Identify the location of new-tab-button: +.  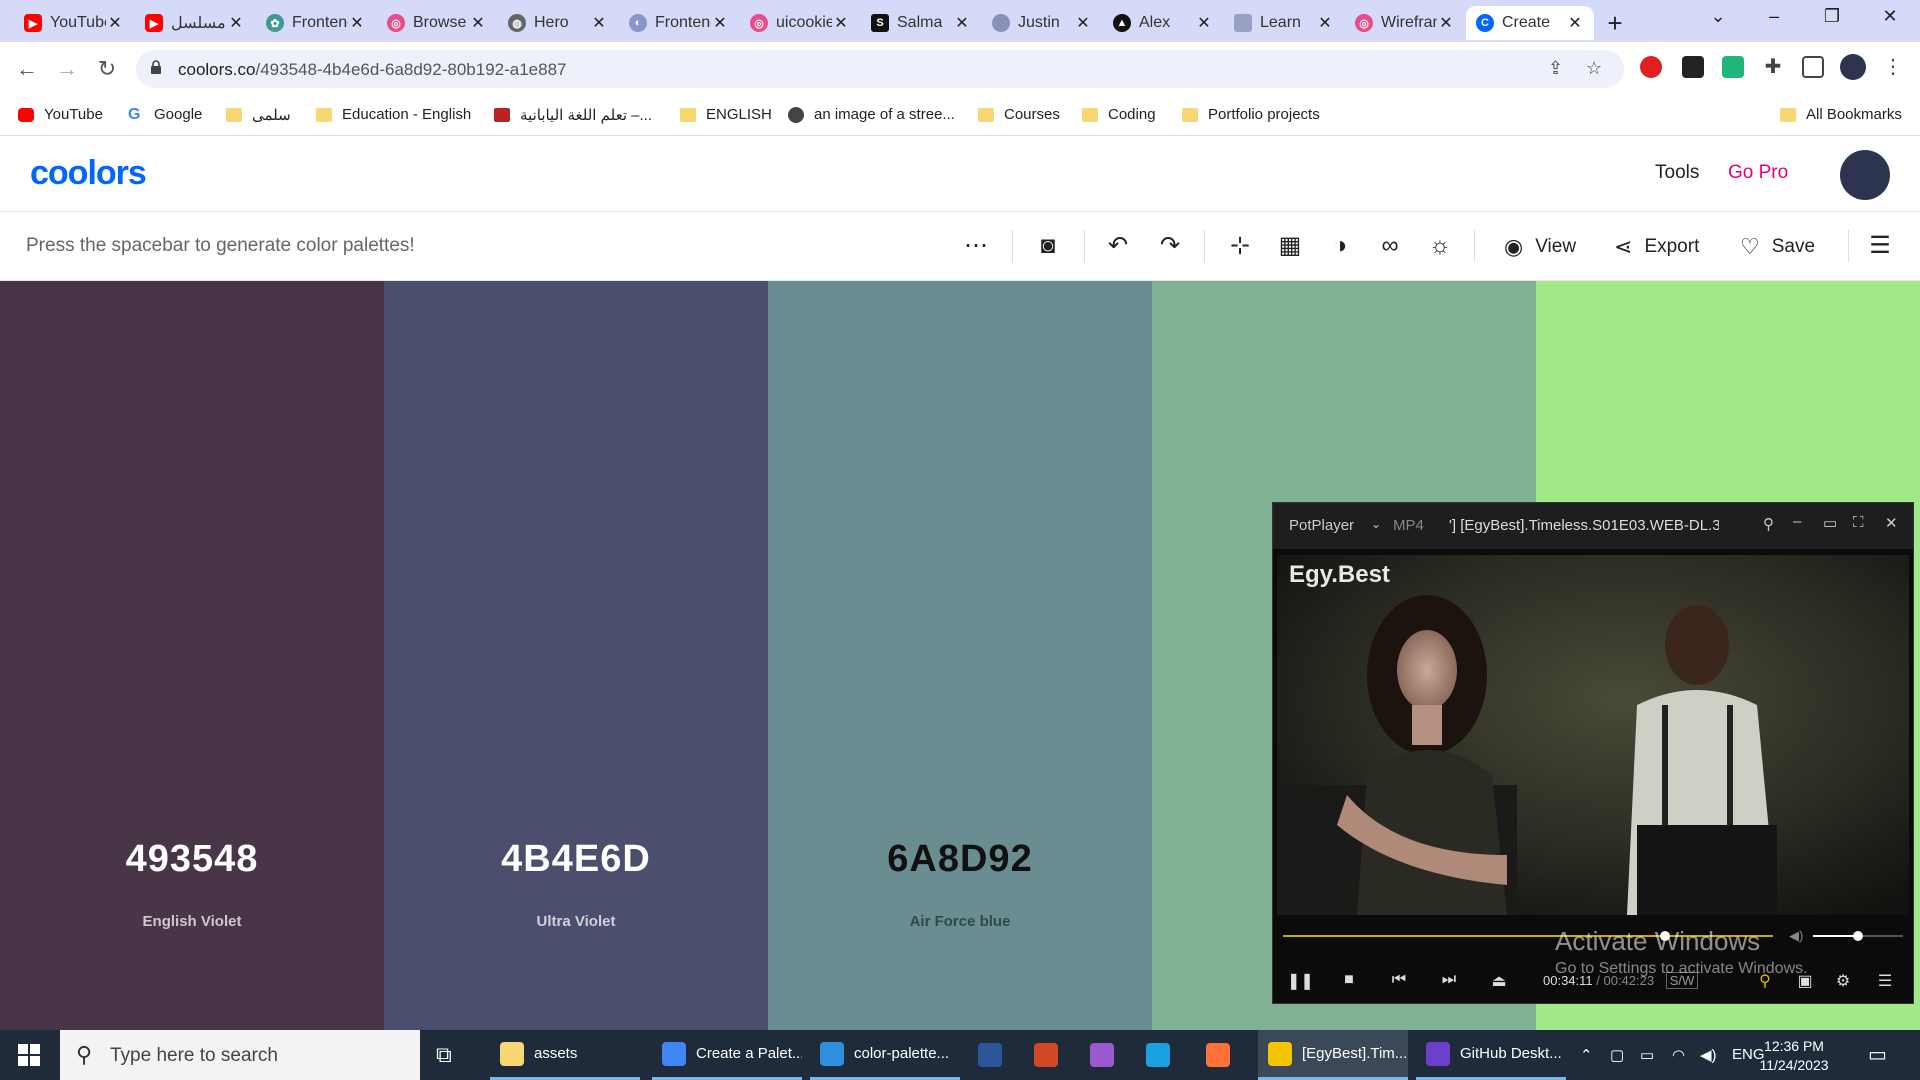
(1615, 23).